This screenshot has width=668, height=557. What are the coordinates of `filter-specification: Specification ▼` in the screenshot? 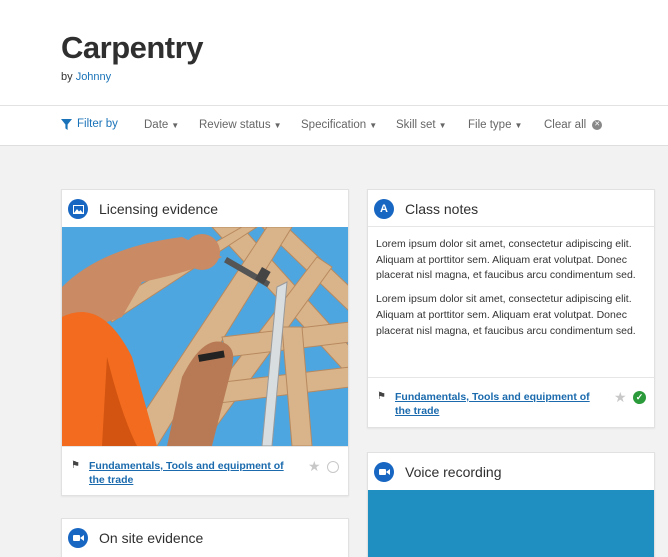 It's located at (339, 125).